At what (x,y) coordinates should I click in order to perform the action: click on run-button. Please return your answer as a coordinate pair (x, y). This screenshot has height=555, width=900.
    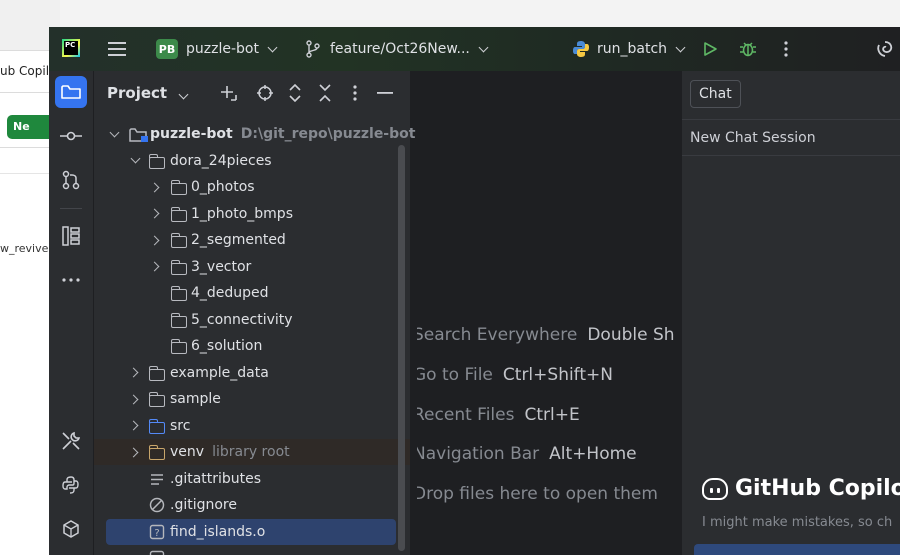
    Looking at the image, I should click on (710, 49).